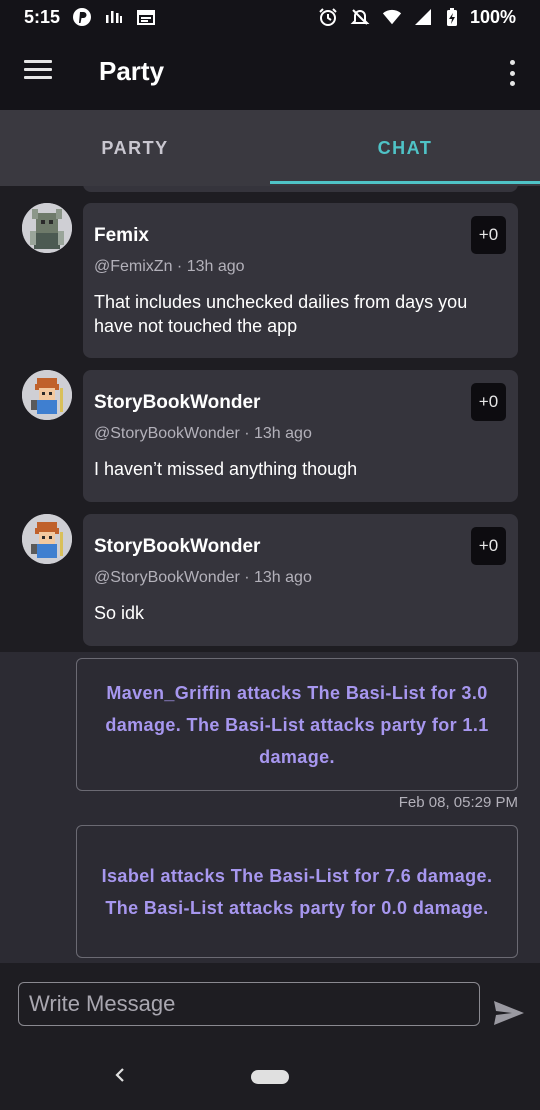  I want to click on message-composer, so click(270, 1002).